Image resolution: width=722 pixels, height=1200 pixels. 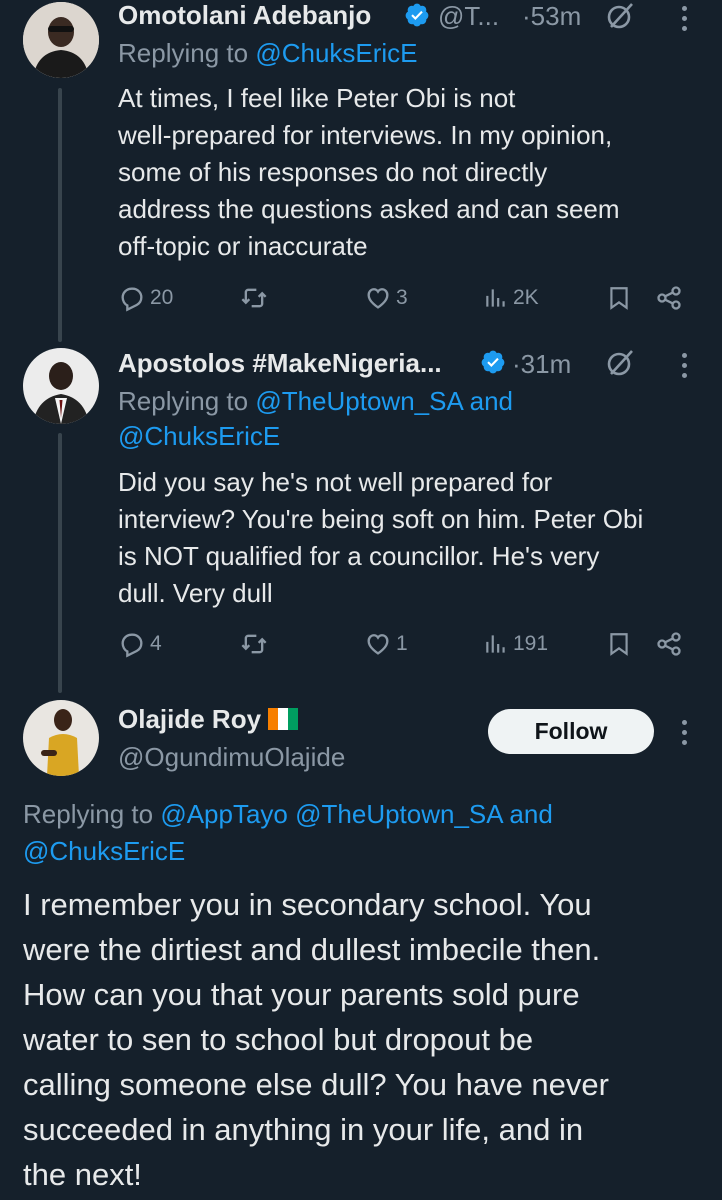 What do you see at coordinates (195, 593) in the screenshot?
I see `tweet-text-line: dull. Very dull` at bounding box center [195, 593].